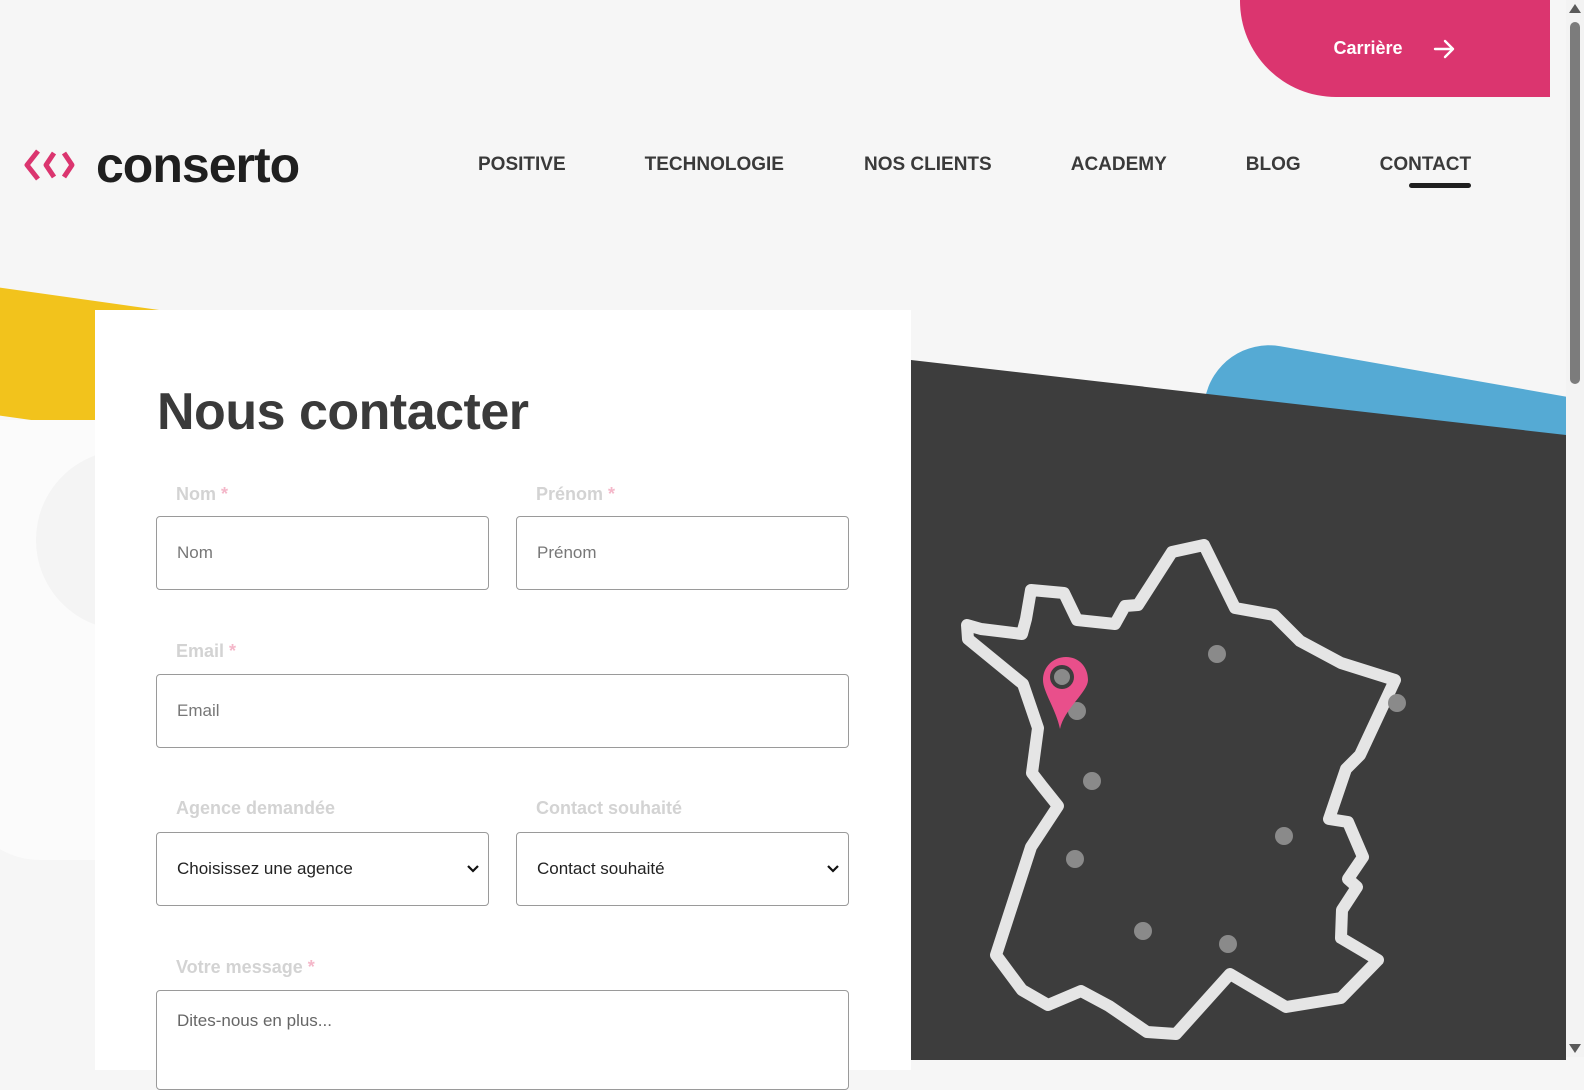  I want to click on message-label: Votre message *, so click(245, 967).